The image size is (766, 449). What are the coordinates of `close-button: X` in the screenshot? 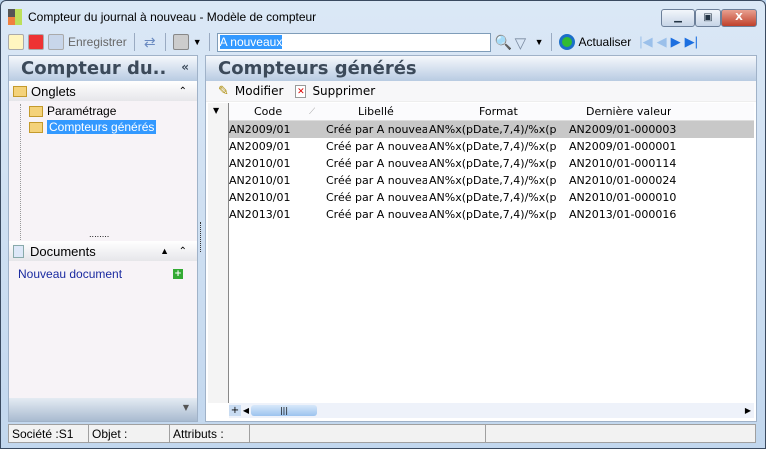 It's located at (739, 18).